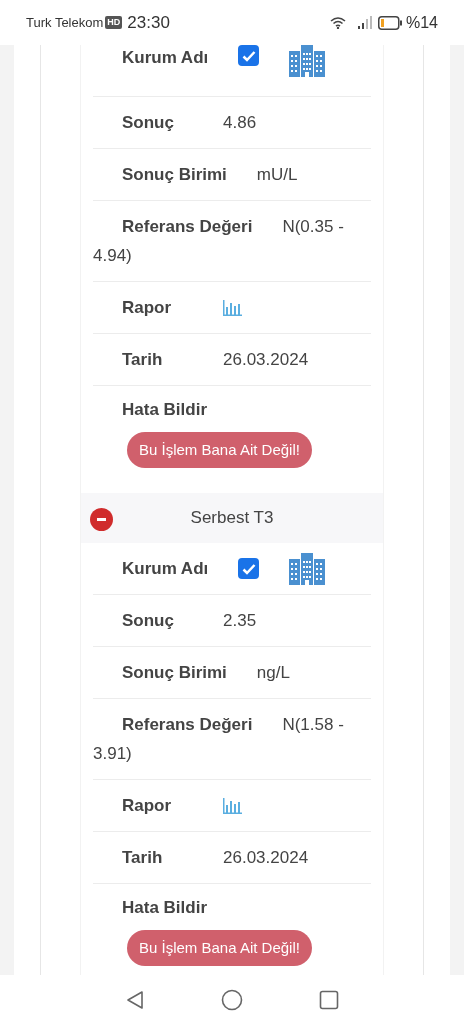 This screenshot has width=464, height=1024. I want to click on field-text: Sonuç Birimi mU/L, so click(232, 175).